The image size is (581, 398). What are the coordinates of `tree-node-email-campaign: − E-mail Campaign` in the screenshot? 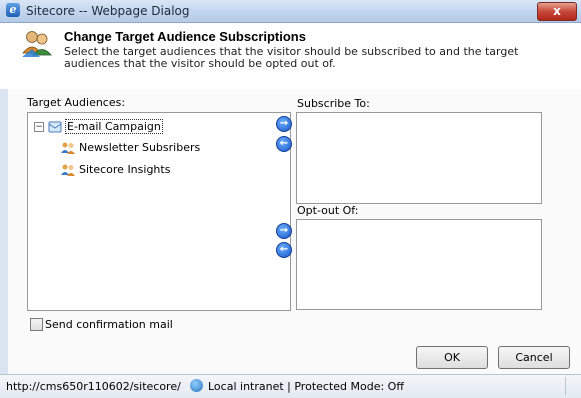 It's located at (98, 126).